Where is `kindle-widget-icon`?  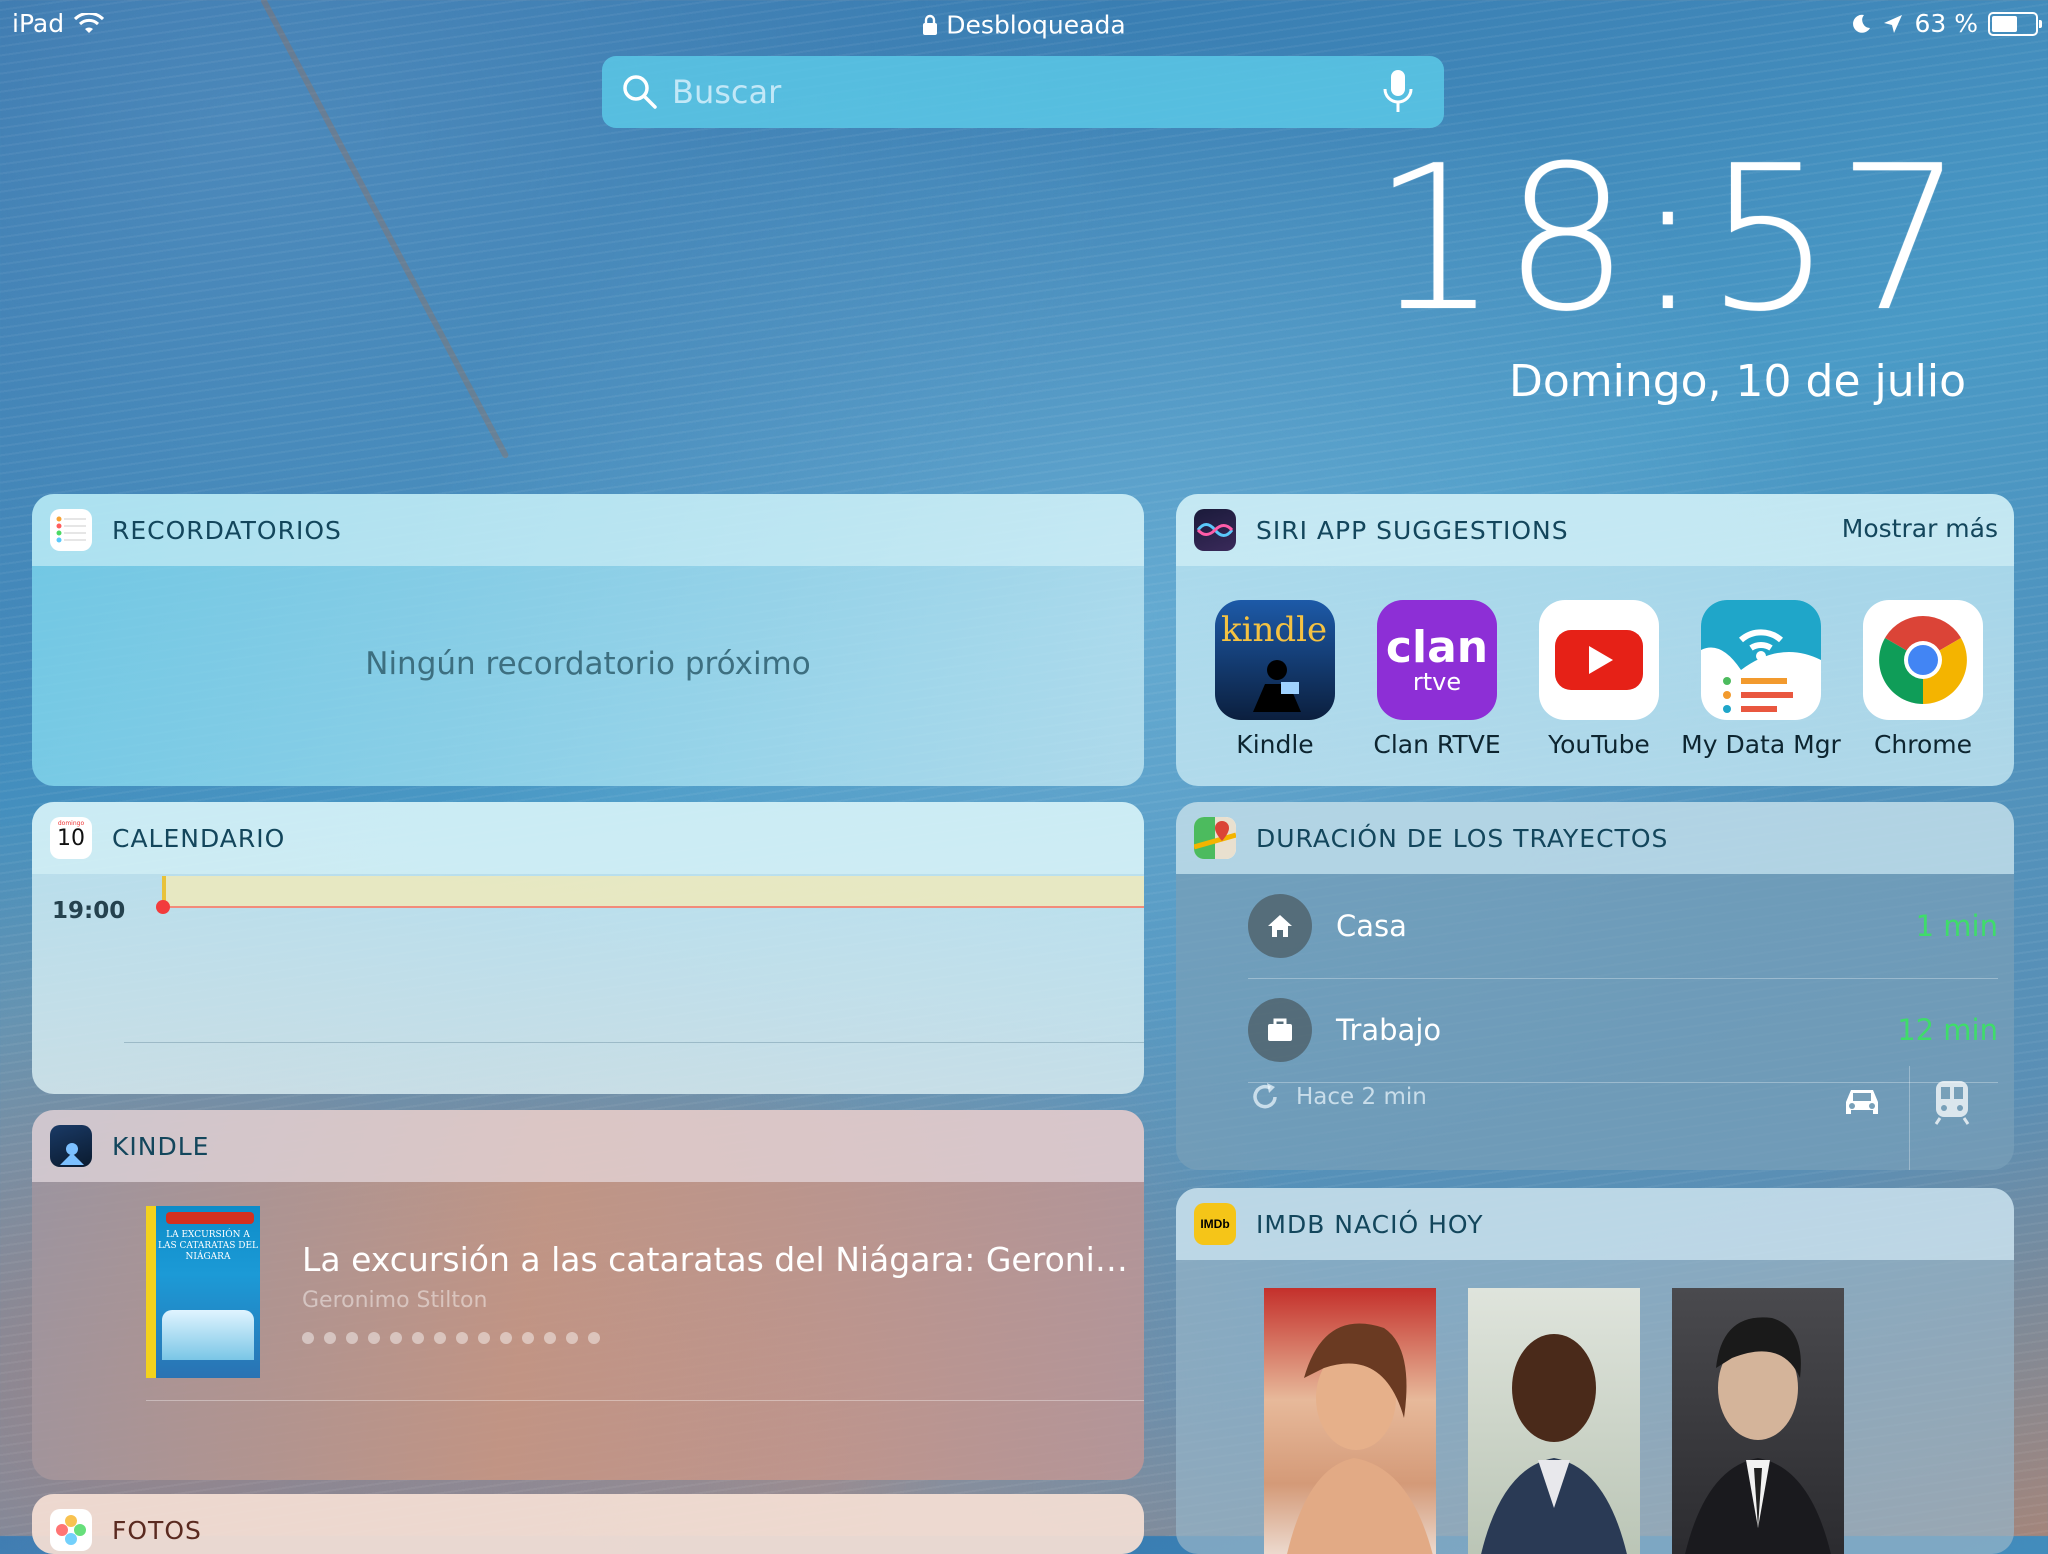
kindle-widget-icon is located at coordinates (71, 1146).